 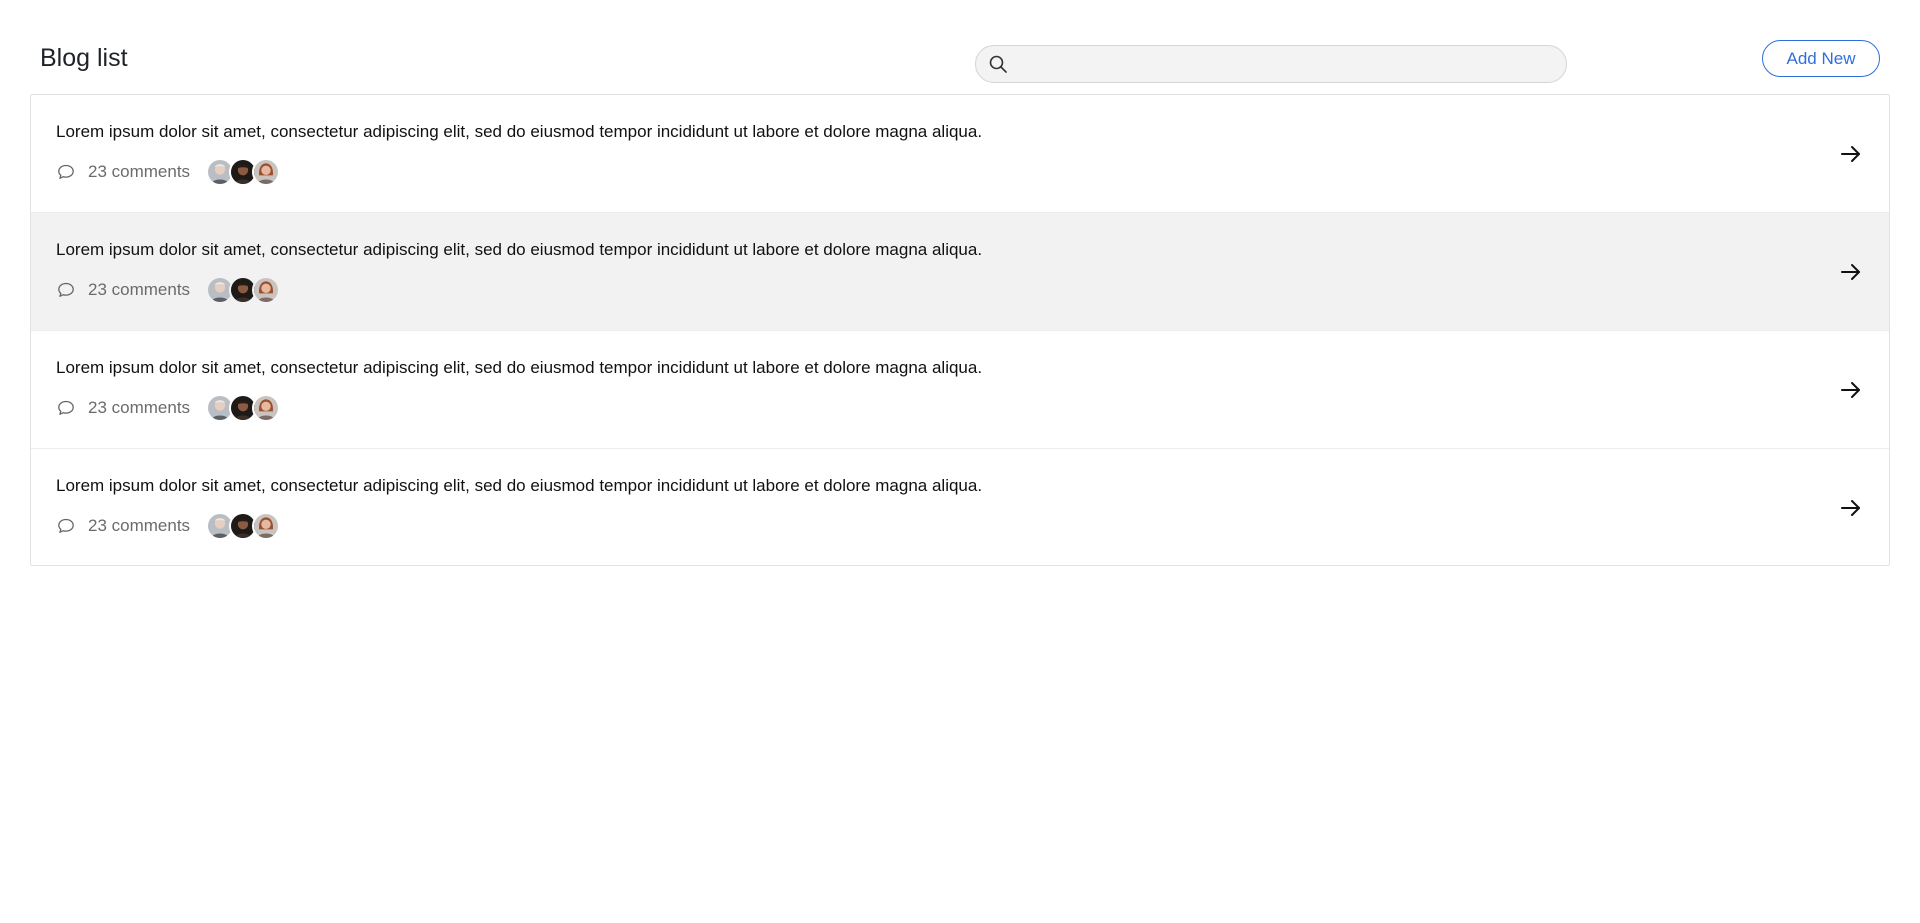 I want to click on header: Blog list Add New, so click(x=960, y=47).